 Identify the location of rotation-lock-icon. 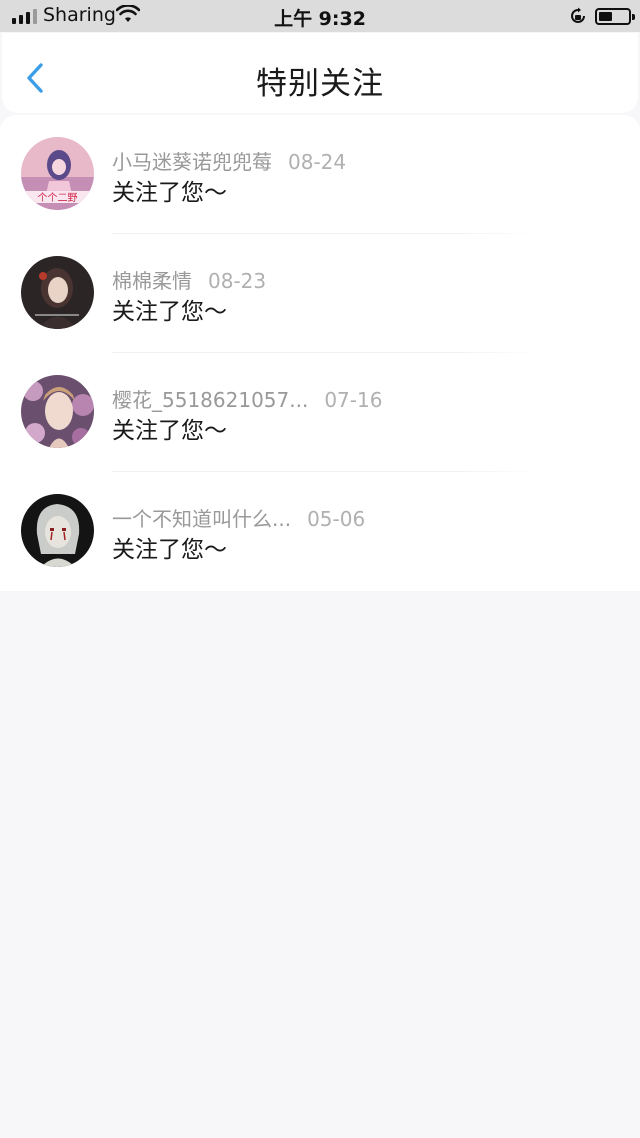
(578, 18).